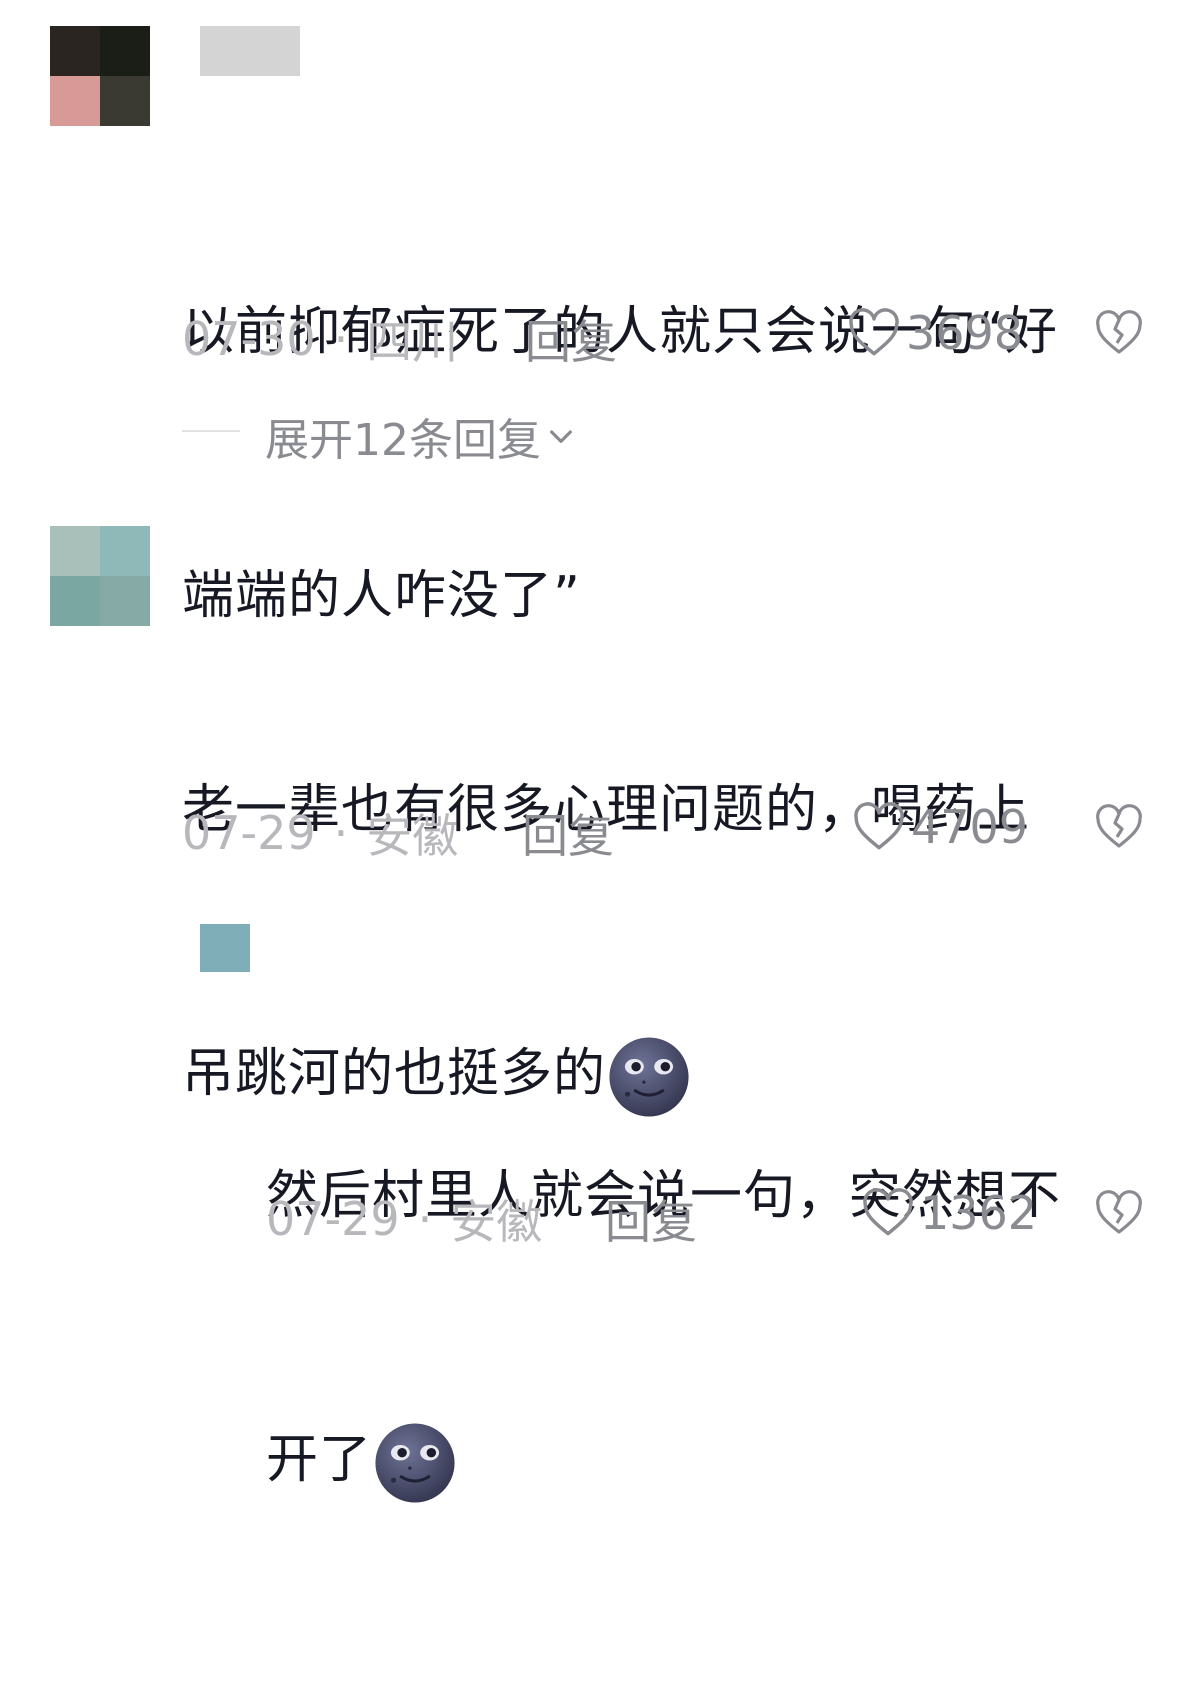 The width and height of the screenshot is (1200, 1682). What do you see at coordinates (979, 1213) in the screenshot?
I see `like-count: 1362` at bounding box center [979, 1213].